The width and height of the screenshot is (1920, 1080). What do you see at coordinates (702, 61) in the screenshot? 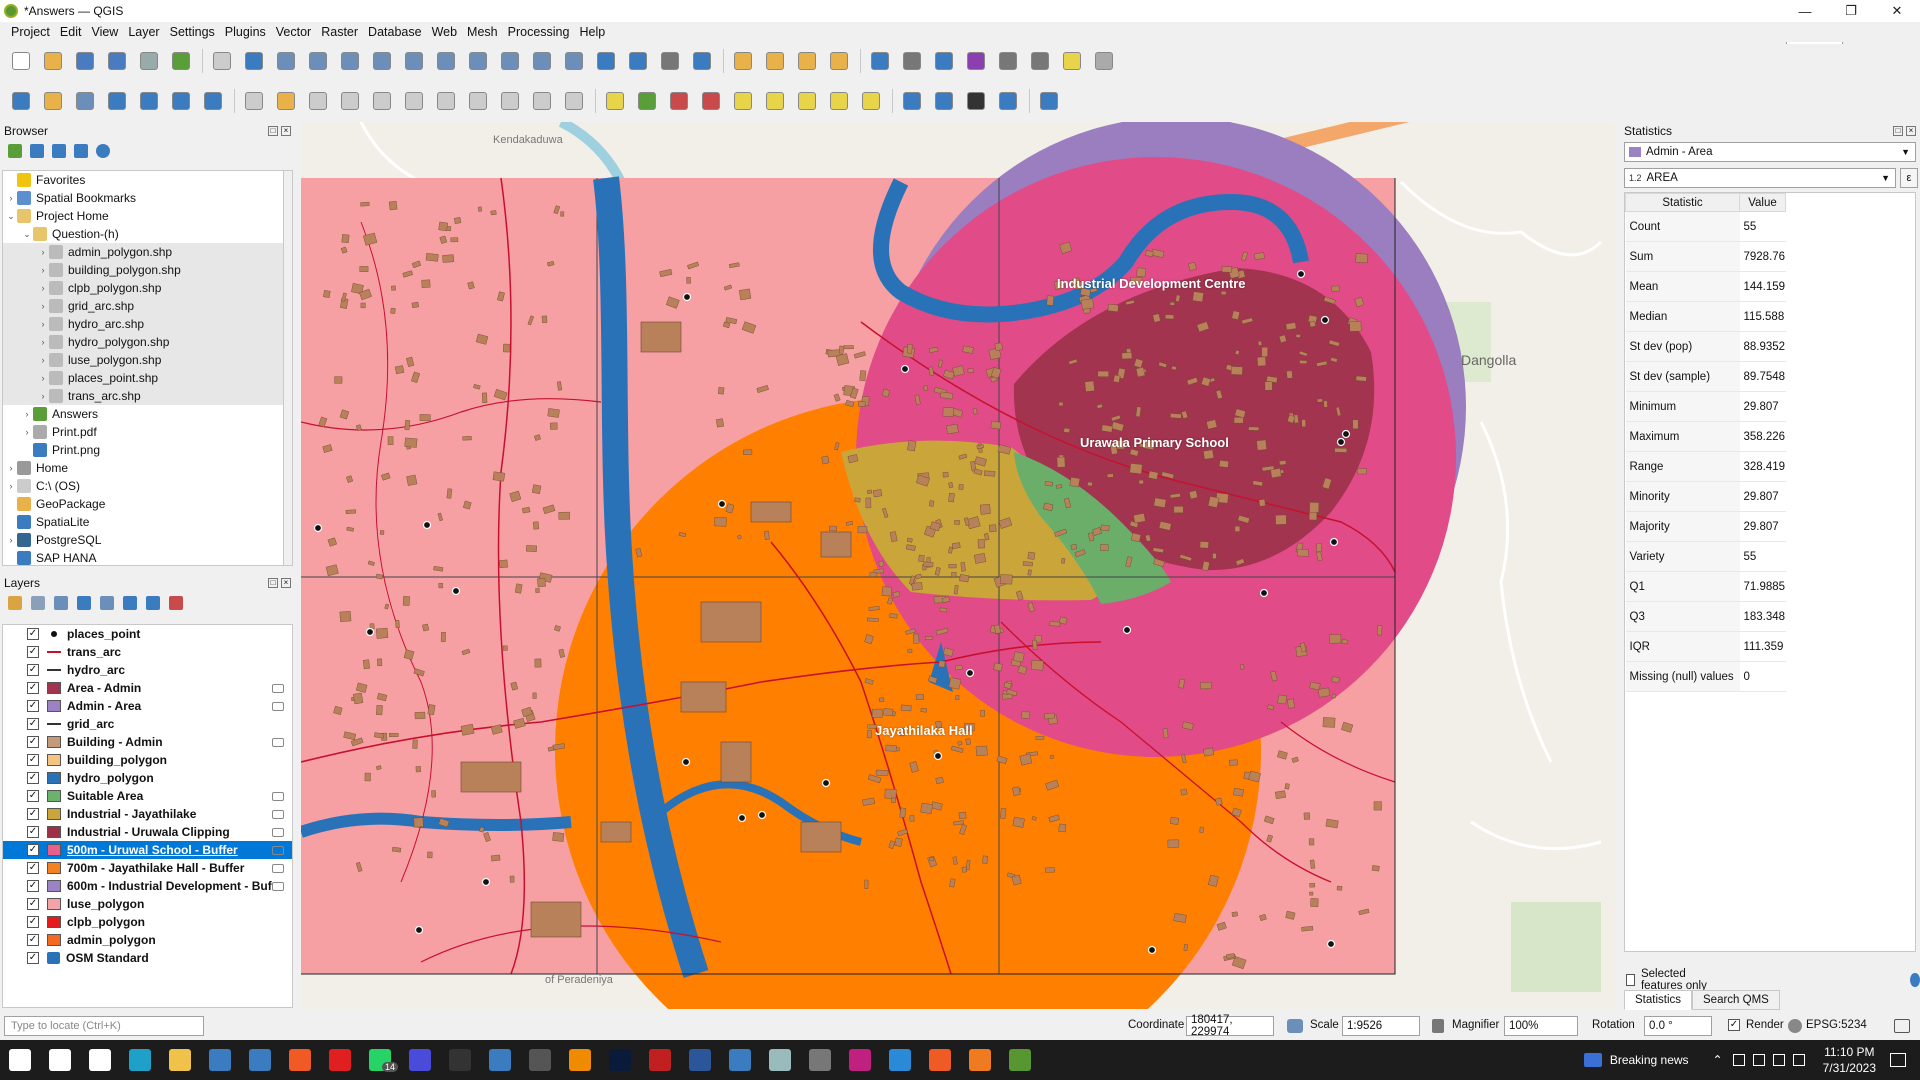
I see `refresh-button` at bounding box center [702, 61].